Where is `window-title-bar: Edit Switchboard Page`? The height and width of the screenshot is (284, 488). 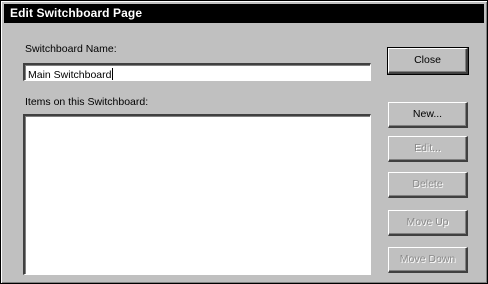 window-title-bar: Edit Switchboard Page is located at coordinates (244, 13).